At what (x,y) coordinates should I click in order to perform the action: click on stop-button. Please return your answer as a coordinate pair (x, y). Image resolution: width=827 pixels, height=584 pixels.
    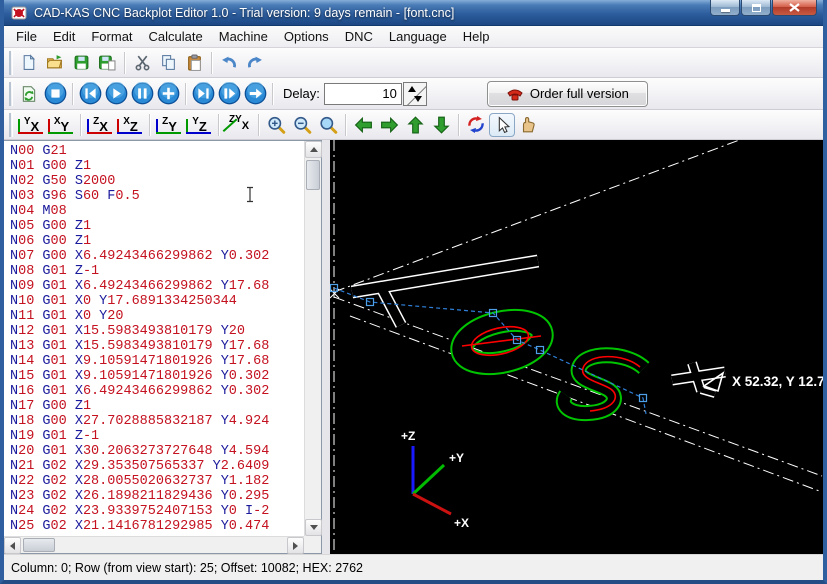
    Looking at the image, I should click on (55, 94).